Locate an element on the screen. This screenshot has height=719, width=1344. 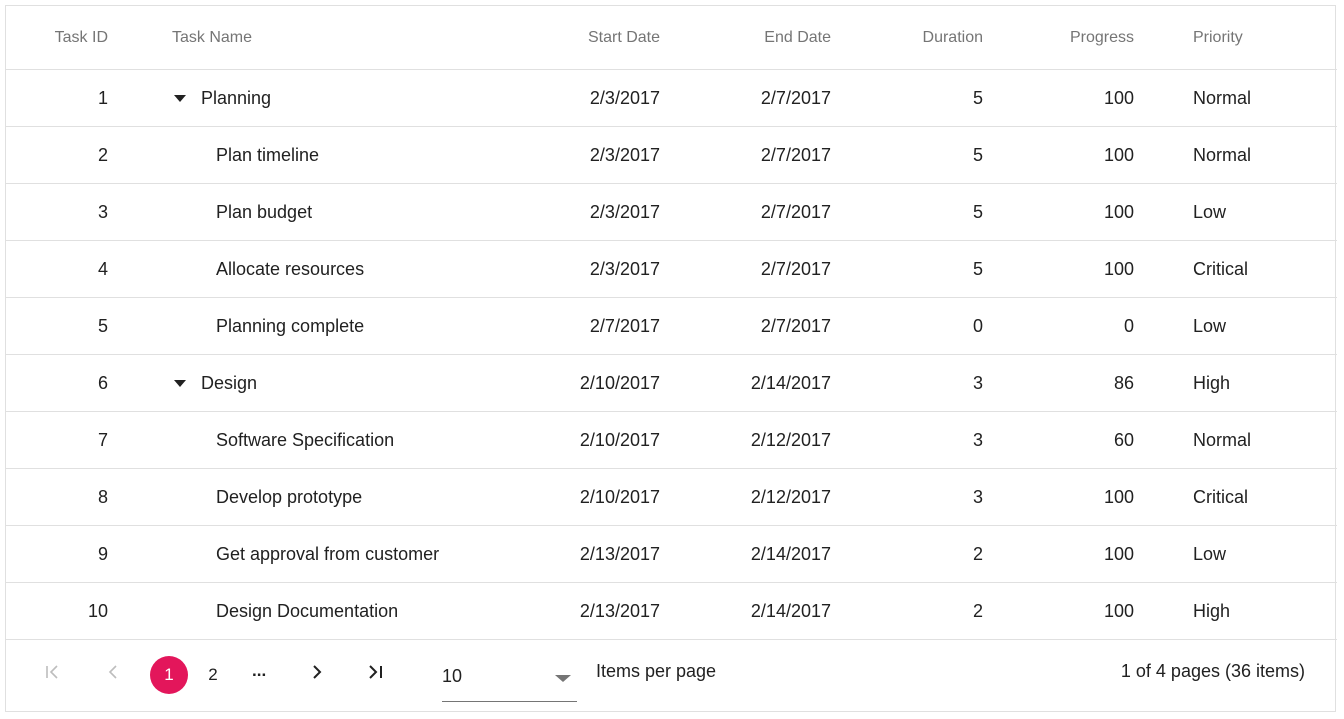
task-id-cell: 3 is located at coordinates (72, 212).